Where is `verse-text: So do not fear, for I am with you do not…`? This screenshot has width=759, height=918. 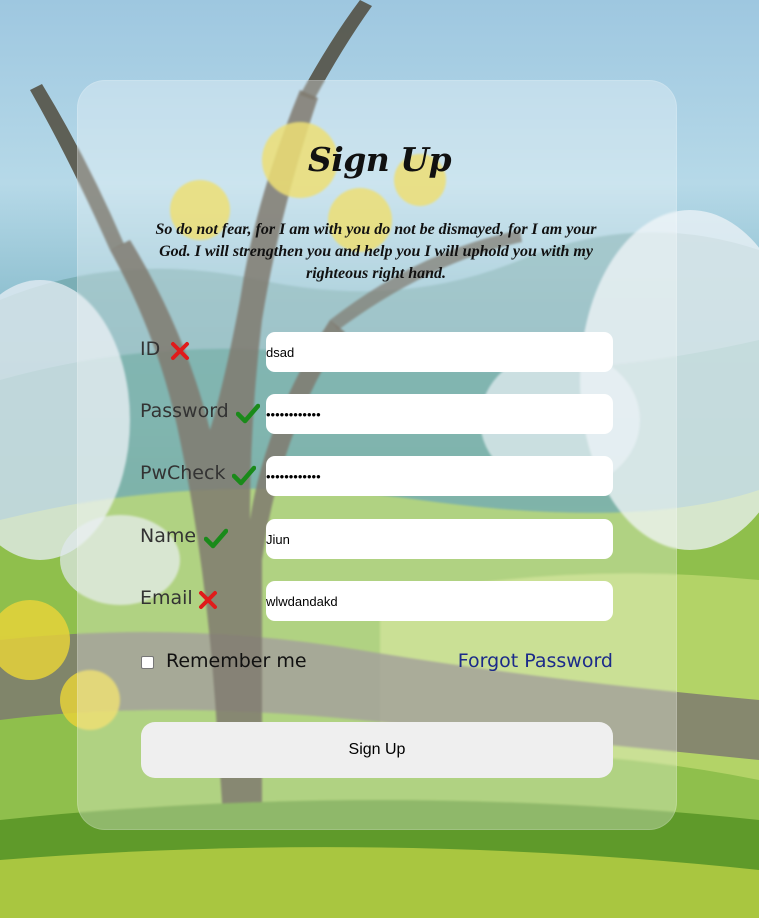 verse-text: So do not fear, for I am with you do not… is located at coordinates (376, 251).